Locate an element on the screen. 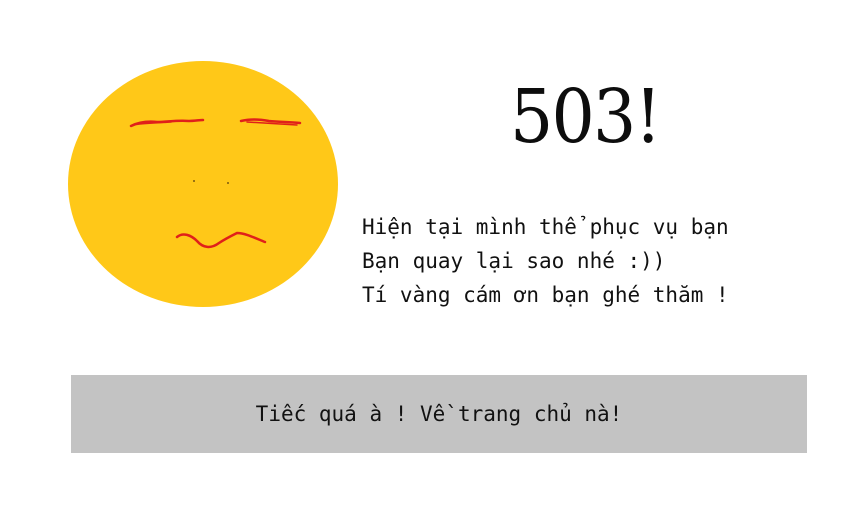  back-to-home-label: Tiếc quá à ! Về trang chủ nà! is located at coordinates (439, 414).